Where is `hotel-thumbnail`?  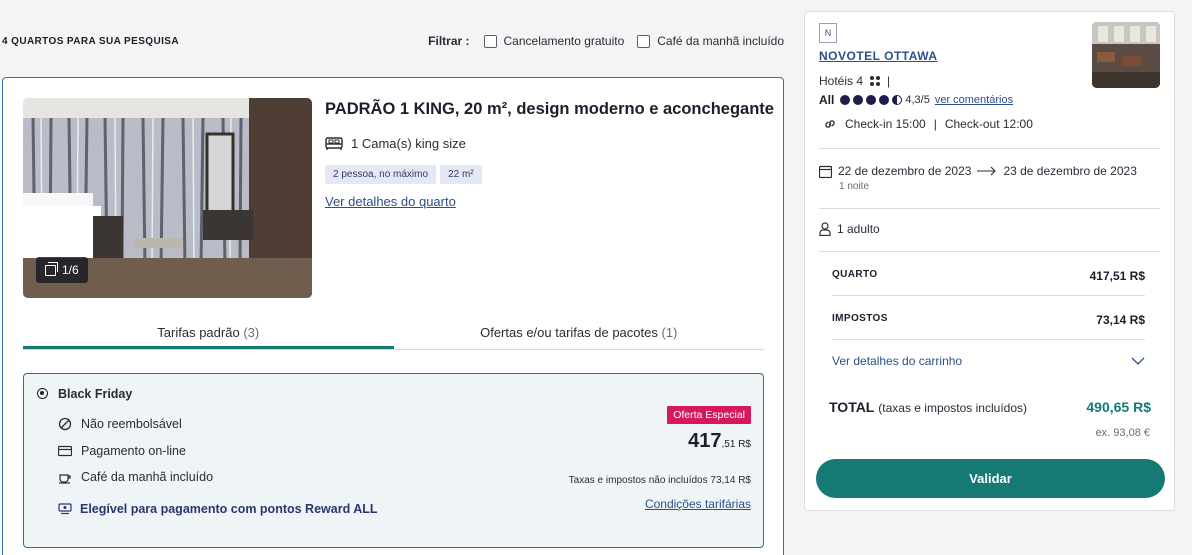
hotel-thumbnail is located at coordinates (1126, 55).